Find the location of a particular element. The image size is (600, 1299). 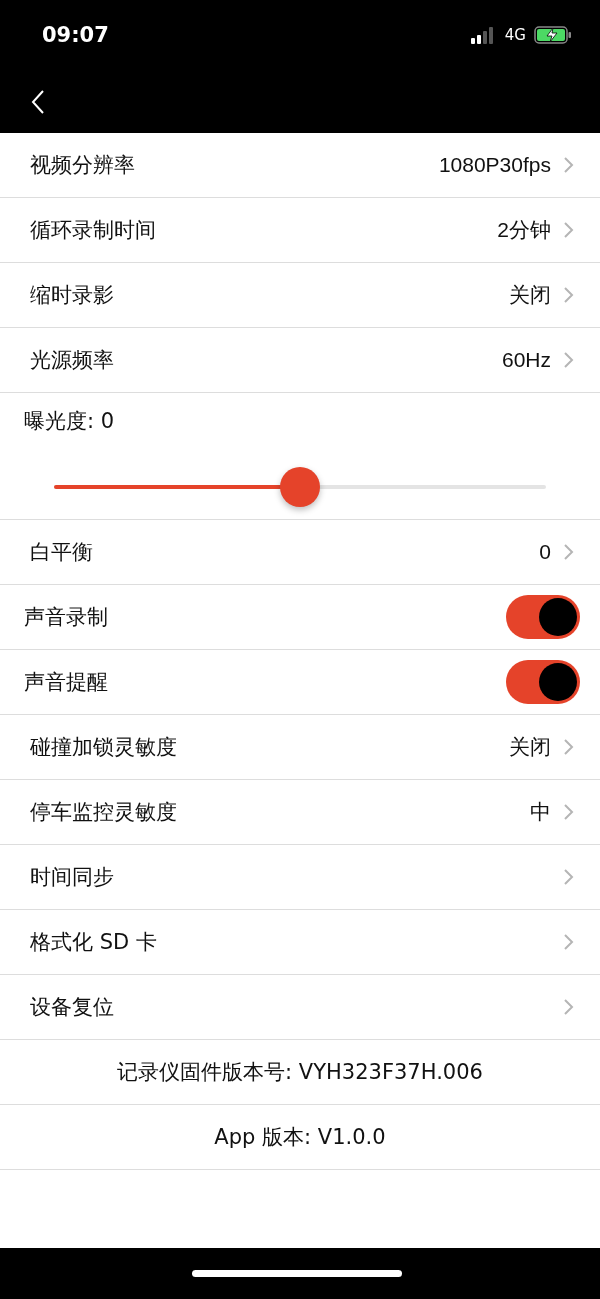

row-value-button: 中 is located at coordinates (552, 812).